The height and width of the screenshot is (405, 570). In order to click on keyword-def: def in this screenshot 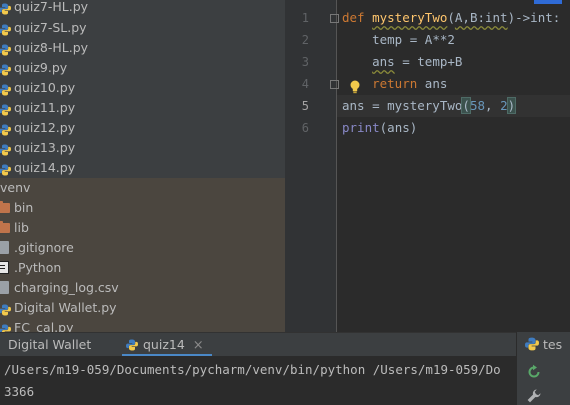, I will do `click(353, 17)`.